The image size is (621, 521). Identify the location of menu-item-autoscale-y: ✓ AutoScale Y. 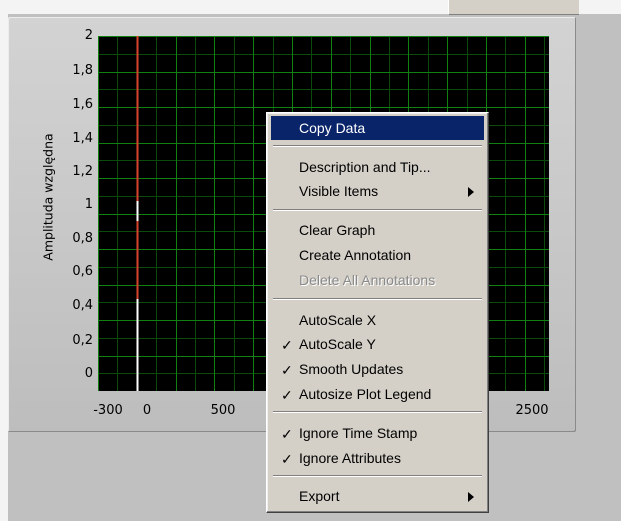
(377, 344).